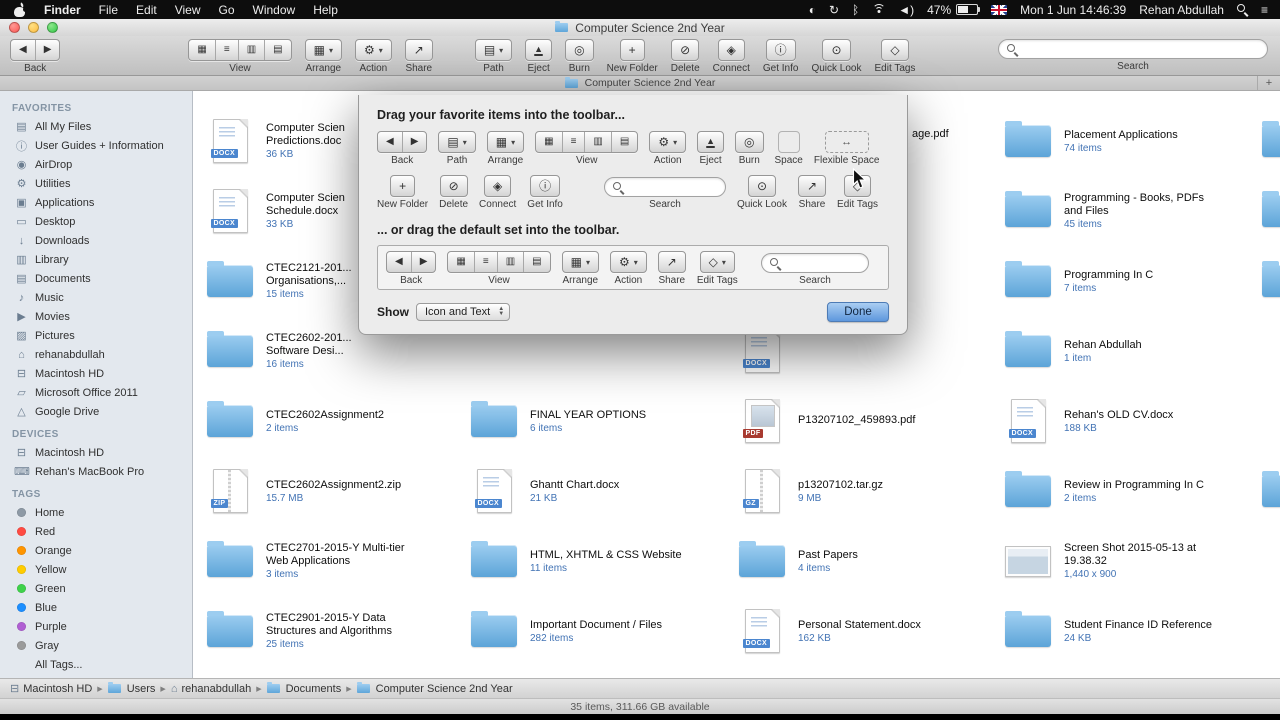  Describe the element at coordinates (240, 50) in the screenshot. I see `view-button: ▦ ≡ ▥ ▤` at that location.